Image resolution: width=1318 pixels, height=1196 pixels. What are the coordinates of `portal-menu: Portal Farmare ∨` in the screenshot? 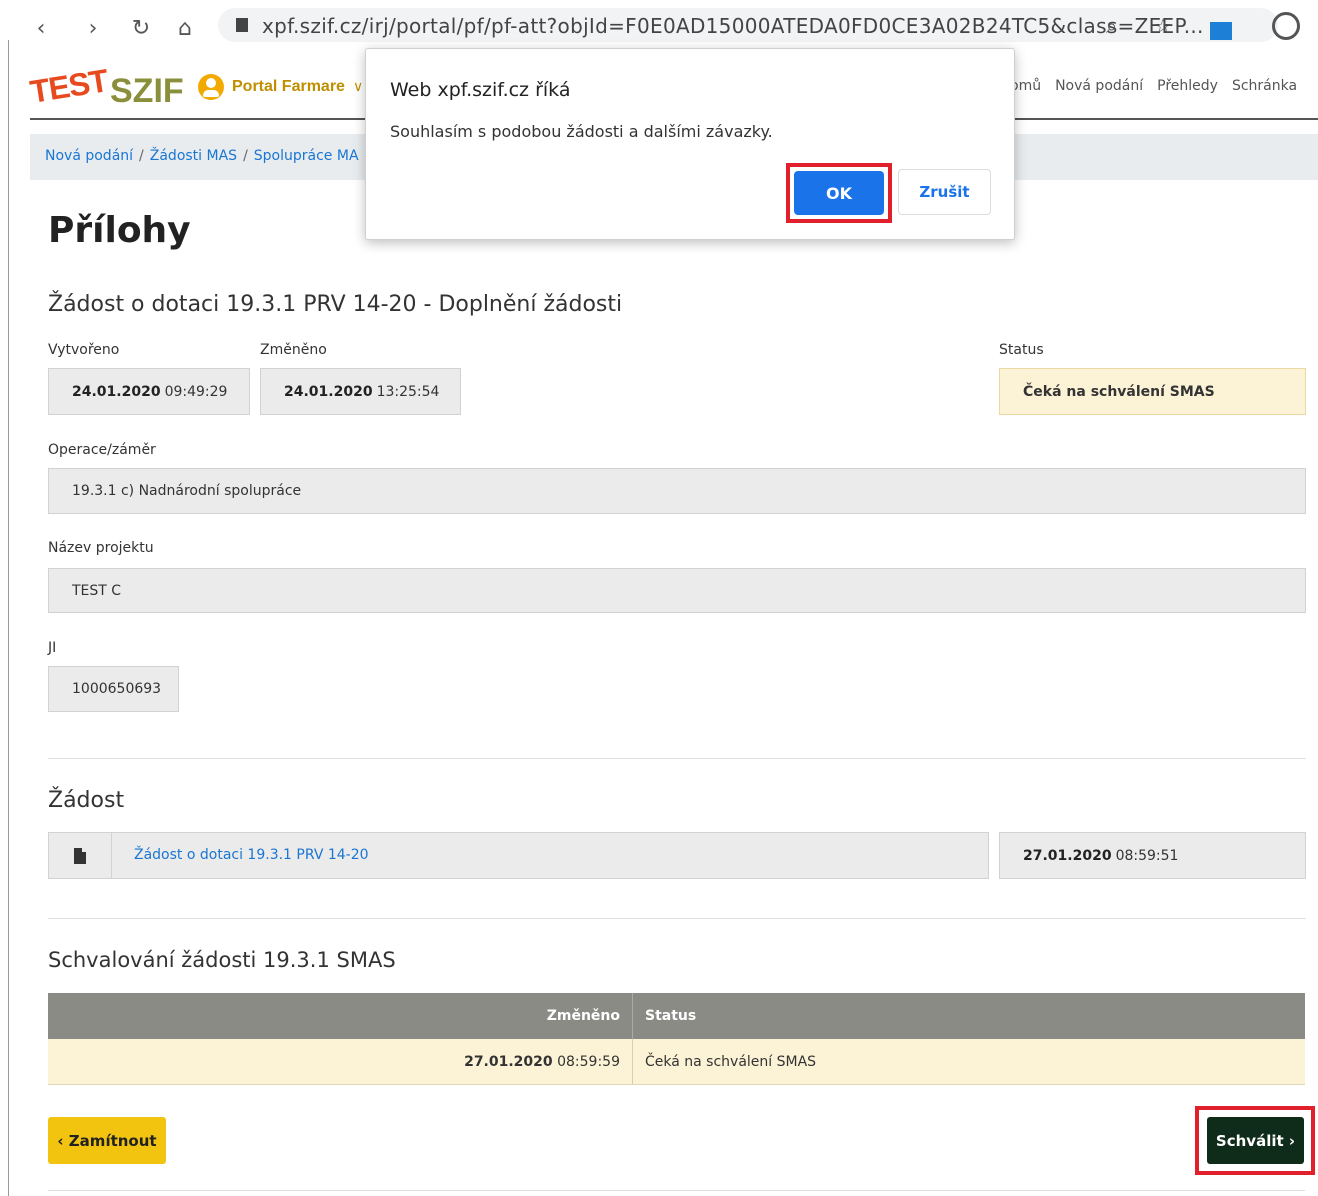 It's located at (280, 87).